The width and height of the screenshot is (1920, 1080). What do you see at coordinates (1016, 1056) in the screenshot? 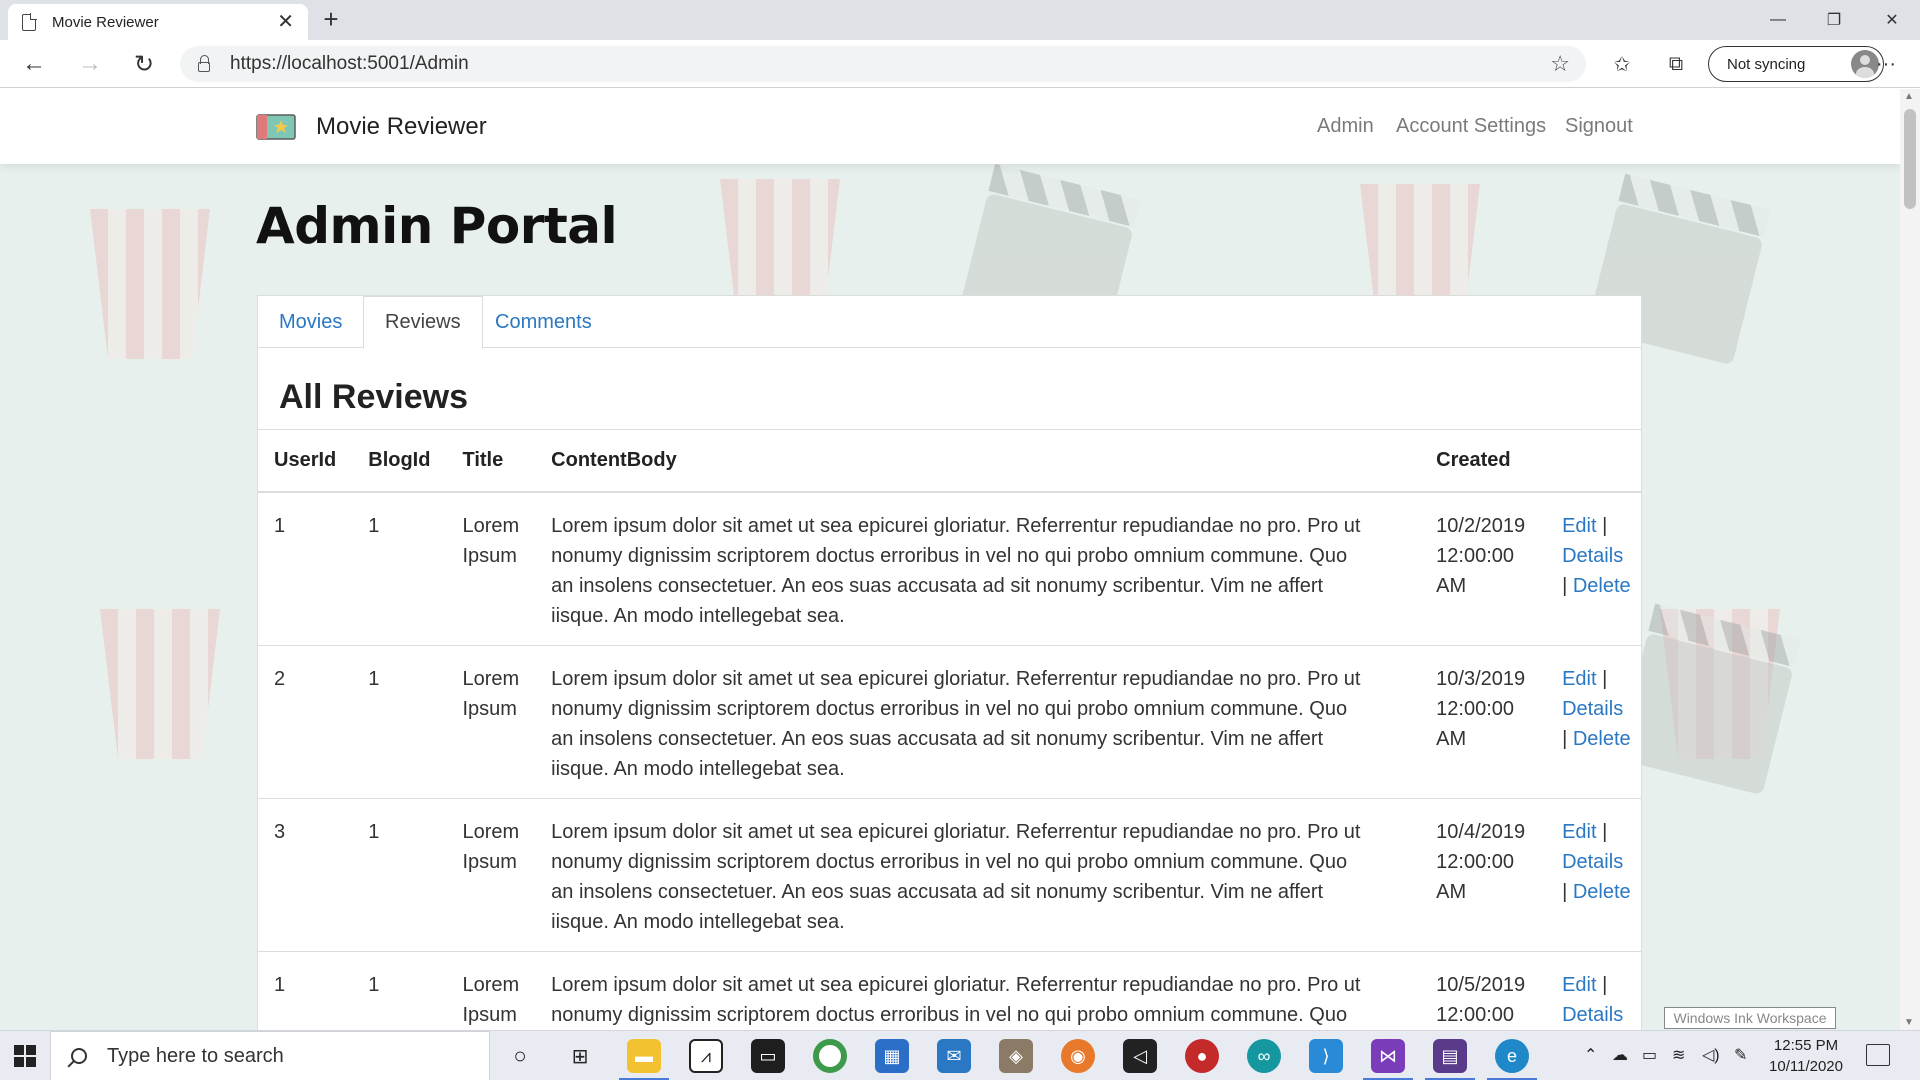
I see `gimp-icon: ◈` at bounding box center [1016, 1056].